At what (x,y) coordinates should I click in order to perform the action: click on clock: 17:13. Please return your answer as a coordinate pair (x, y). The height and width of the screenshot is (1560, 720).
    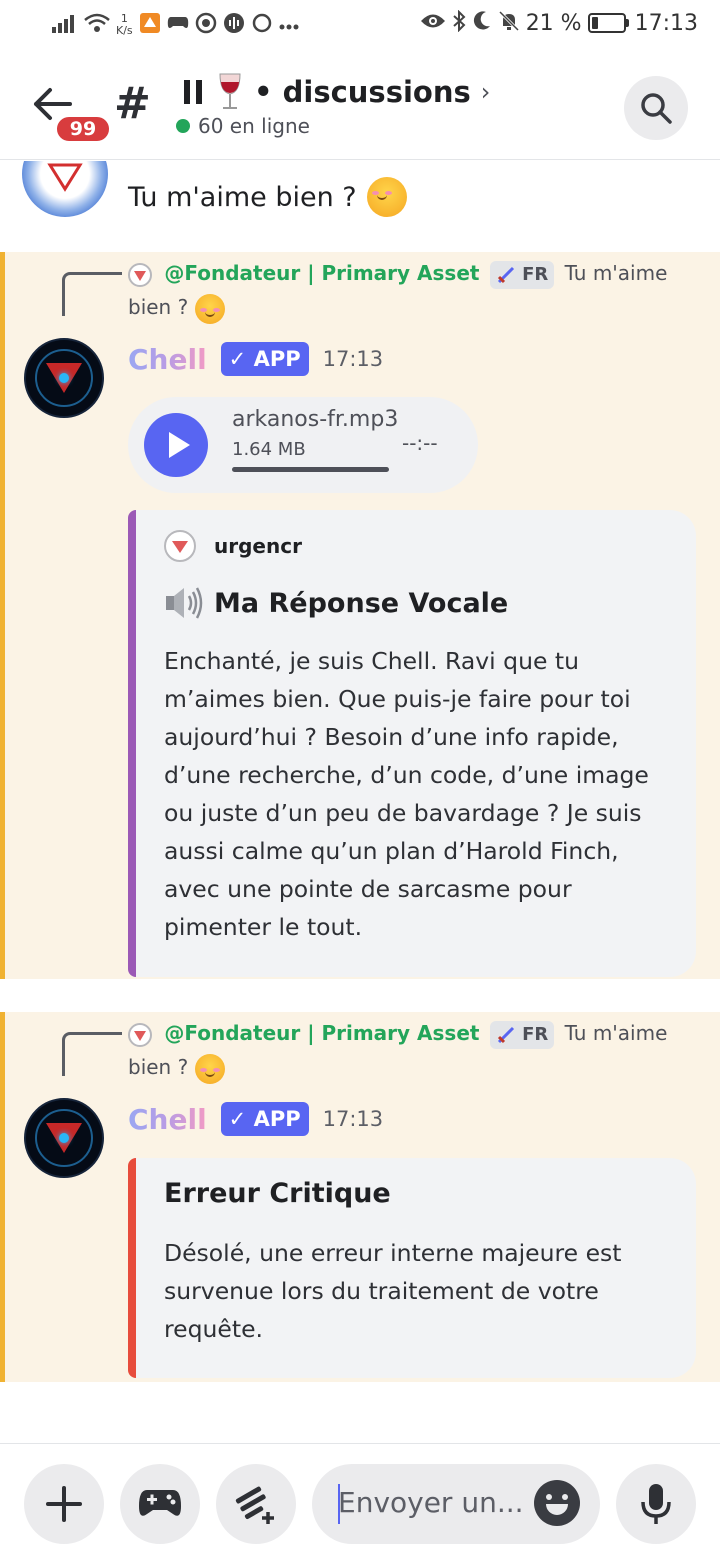
    Looking at the image, I should click on (666, 23).